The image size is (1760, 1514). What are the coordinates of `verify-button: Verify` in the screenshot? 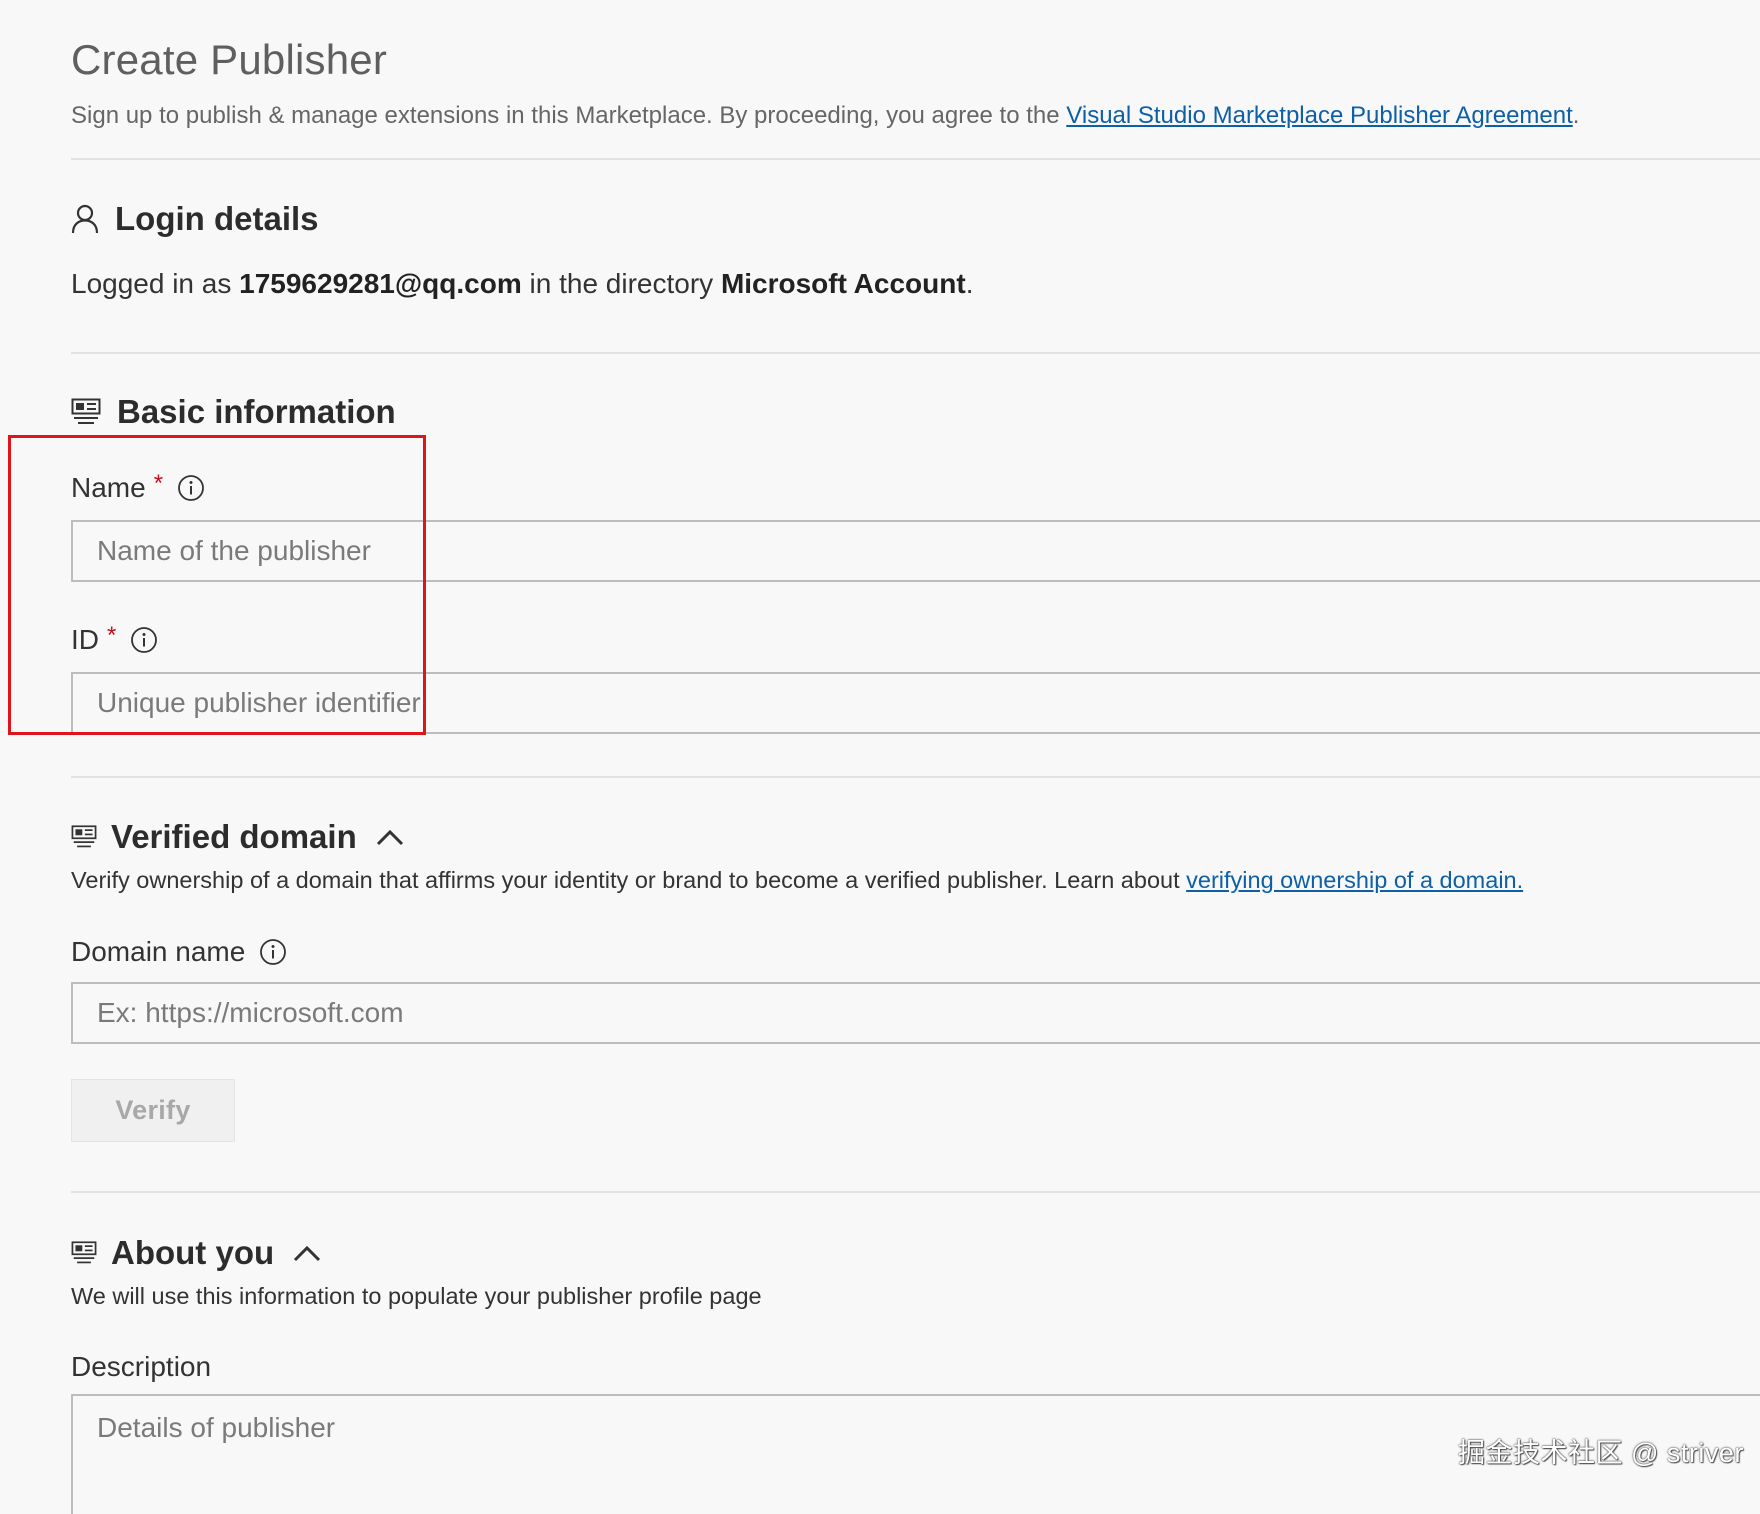 It's located at (153, 1110).